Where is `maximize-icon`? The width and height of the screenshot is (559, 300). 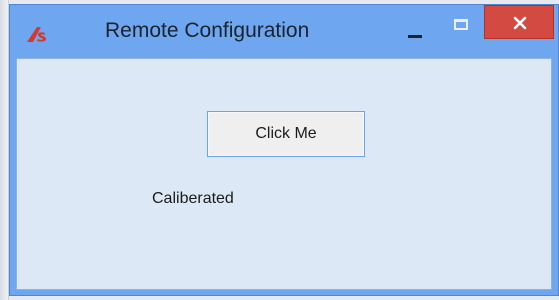 maximize-icon is located at coordinates (461, 24).